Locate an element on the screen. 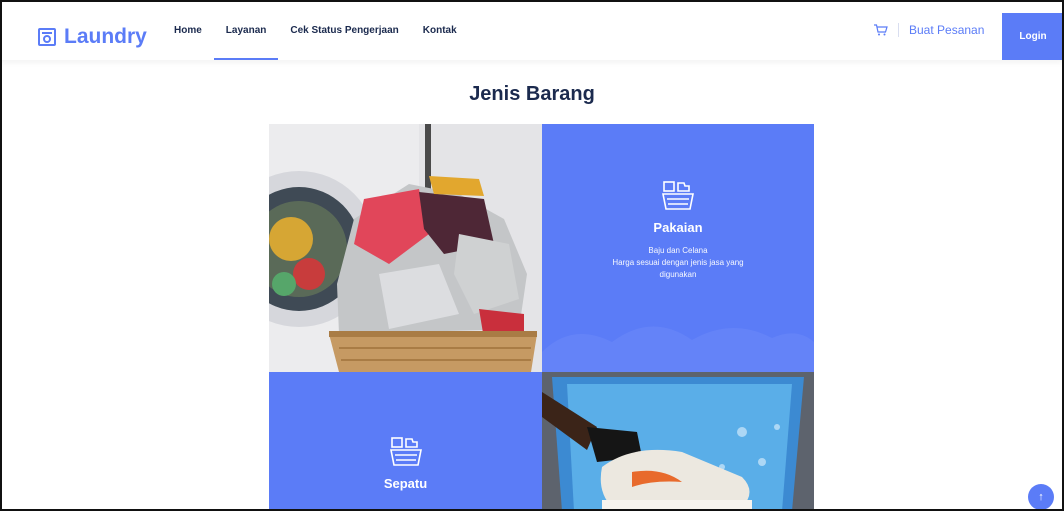 The width and height of the screenshot is (1064, 511). card-pakaian-title: Pakaian is located at coordinates (678, 227).